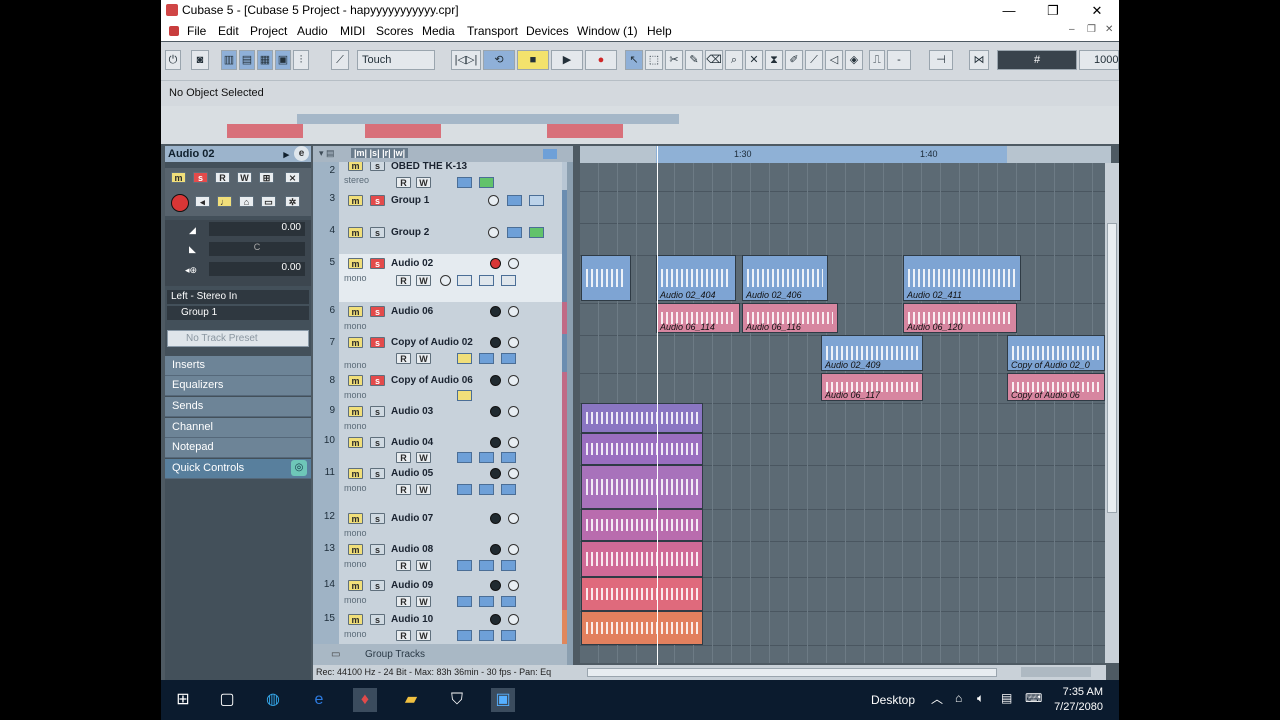 This screenshot has width=1280, height=720. I want to click on close-button: ✕, so click(1097, 10).